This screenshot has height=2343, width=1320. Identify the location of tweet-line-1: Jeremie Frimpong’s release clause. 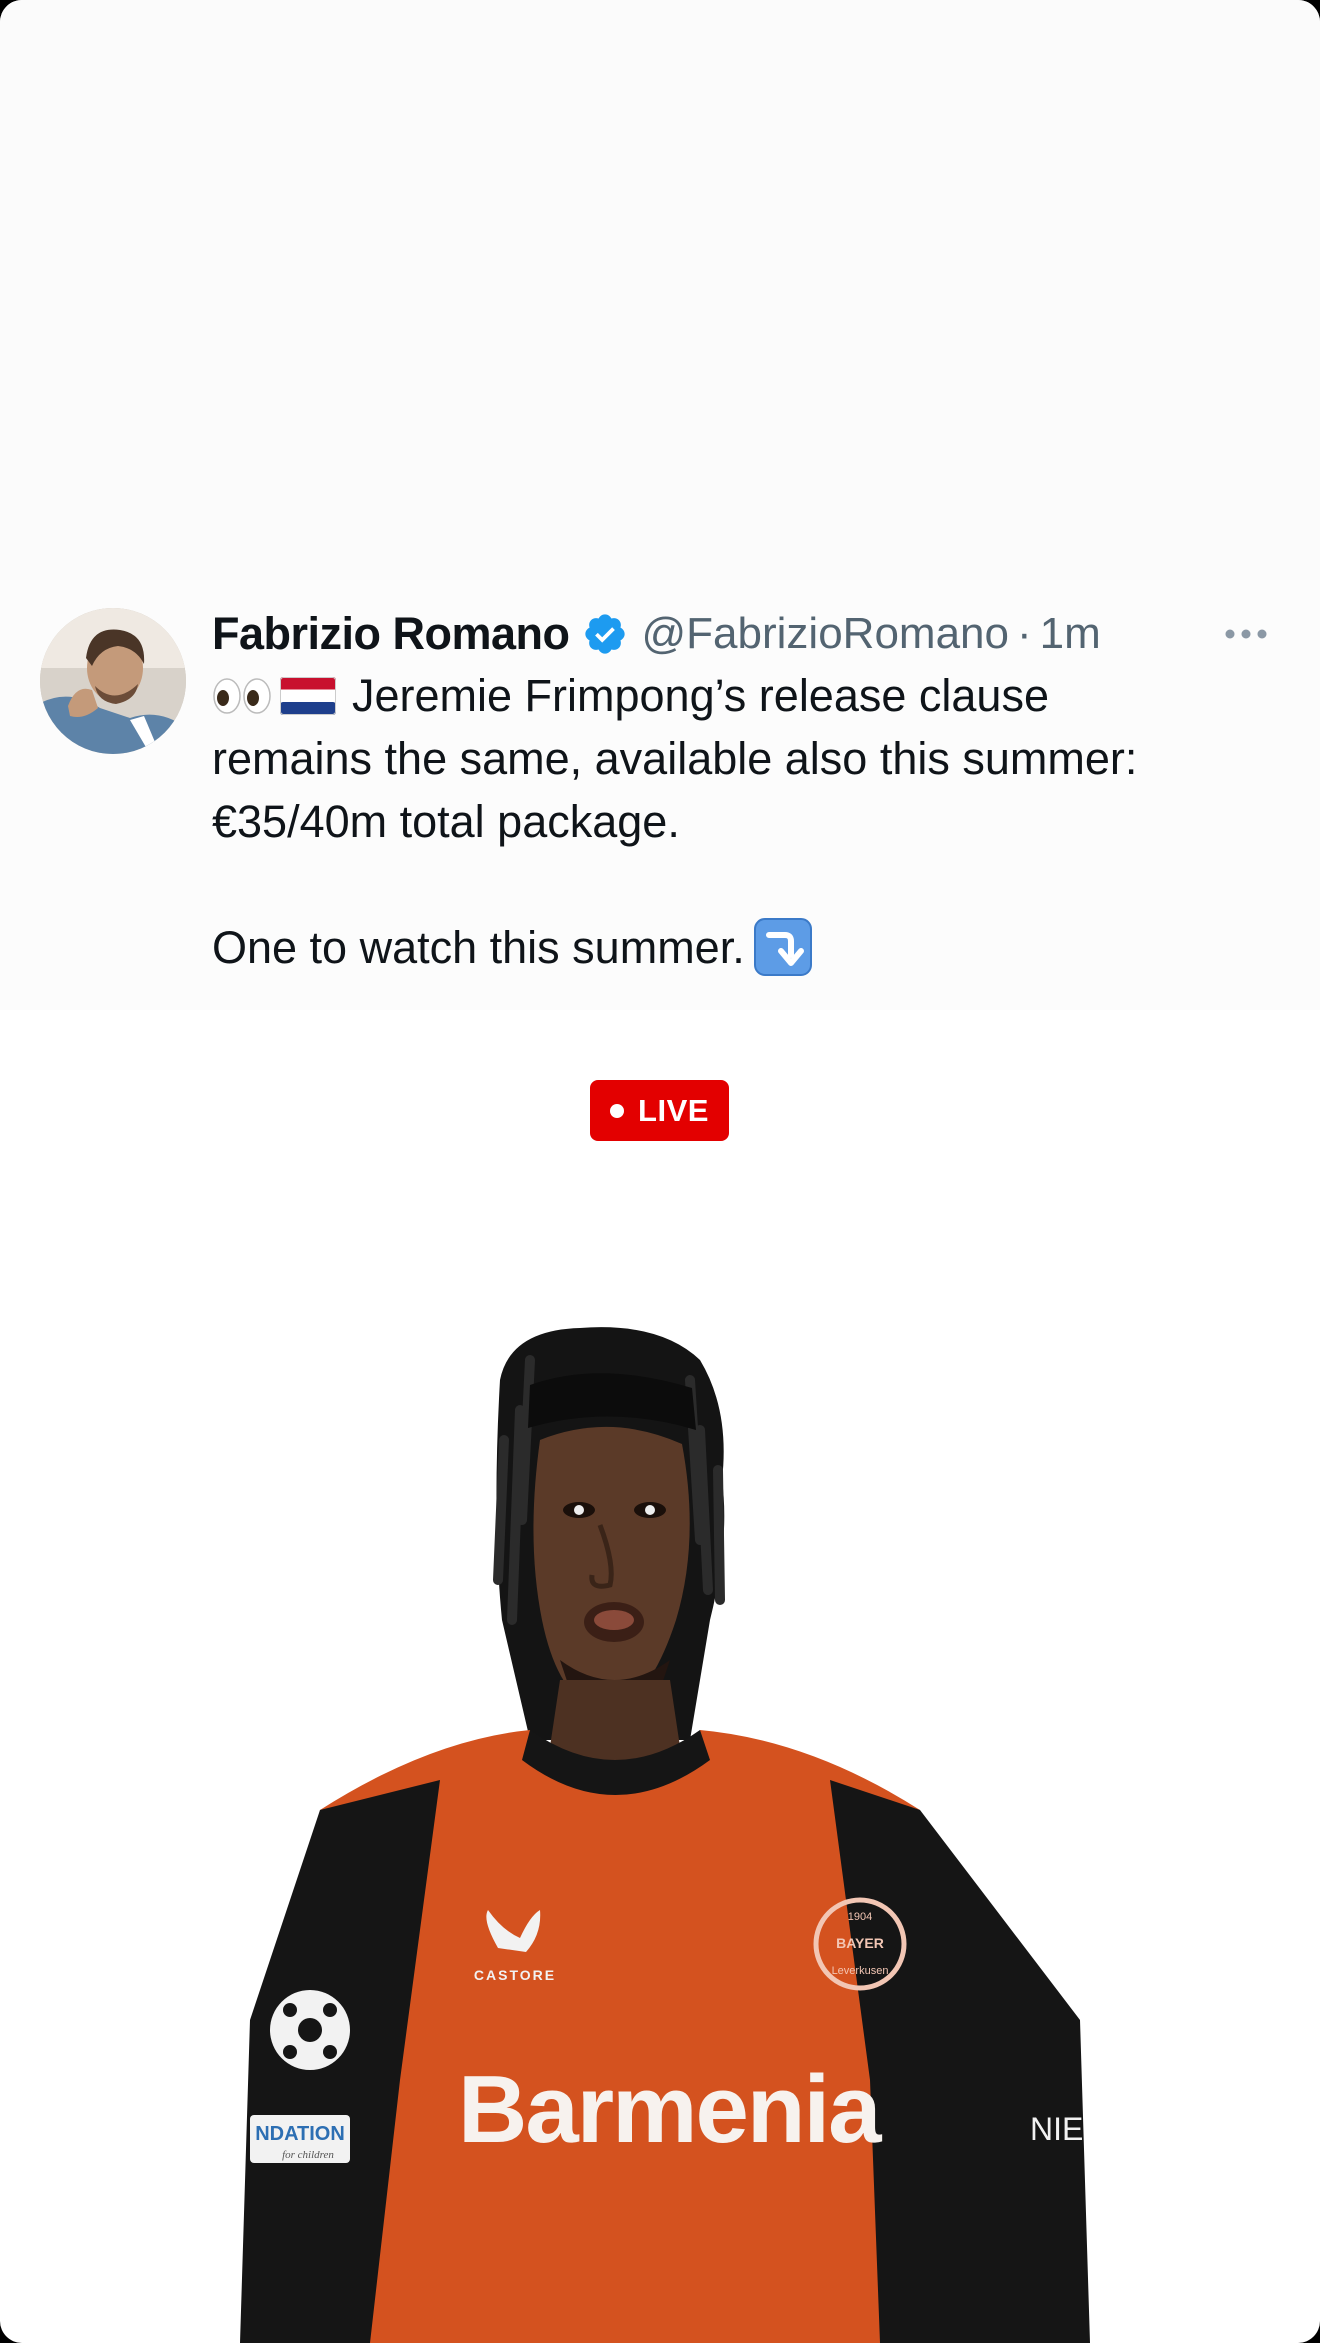
(752, 695).